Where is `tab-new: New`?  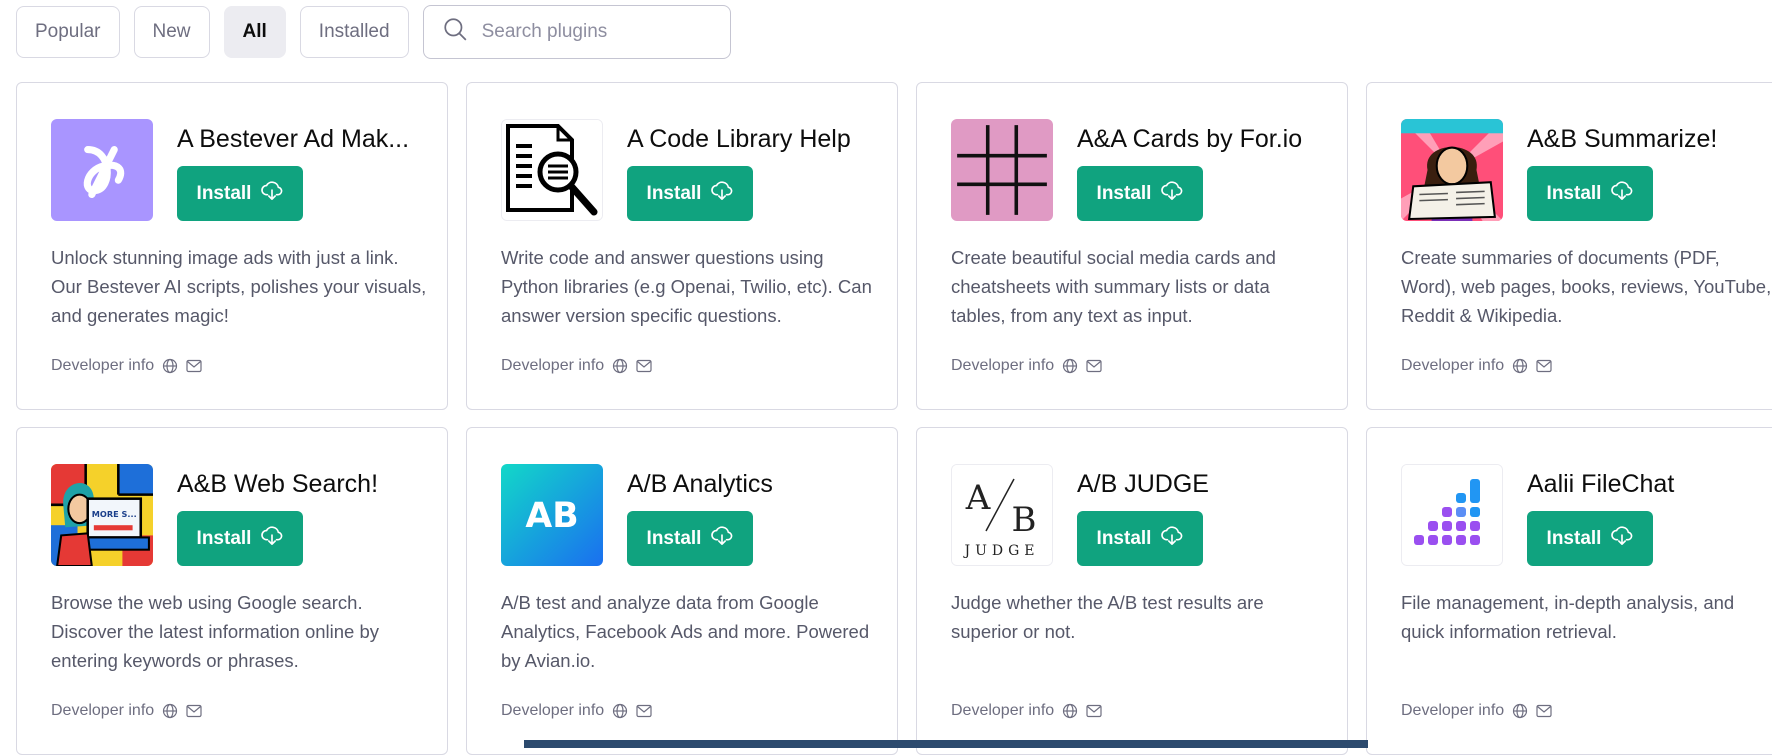 tab-new: New is located at coordinates (171, 32).